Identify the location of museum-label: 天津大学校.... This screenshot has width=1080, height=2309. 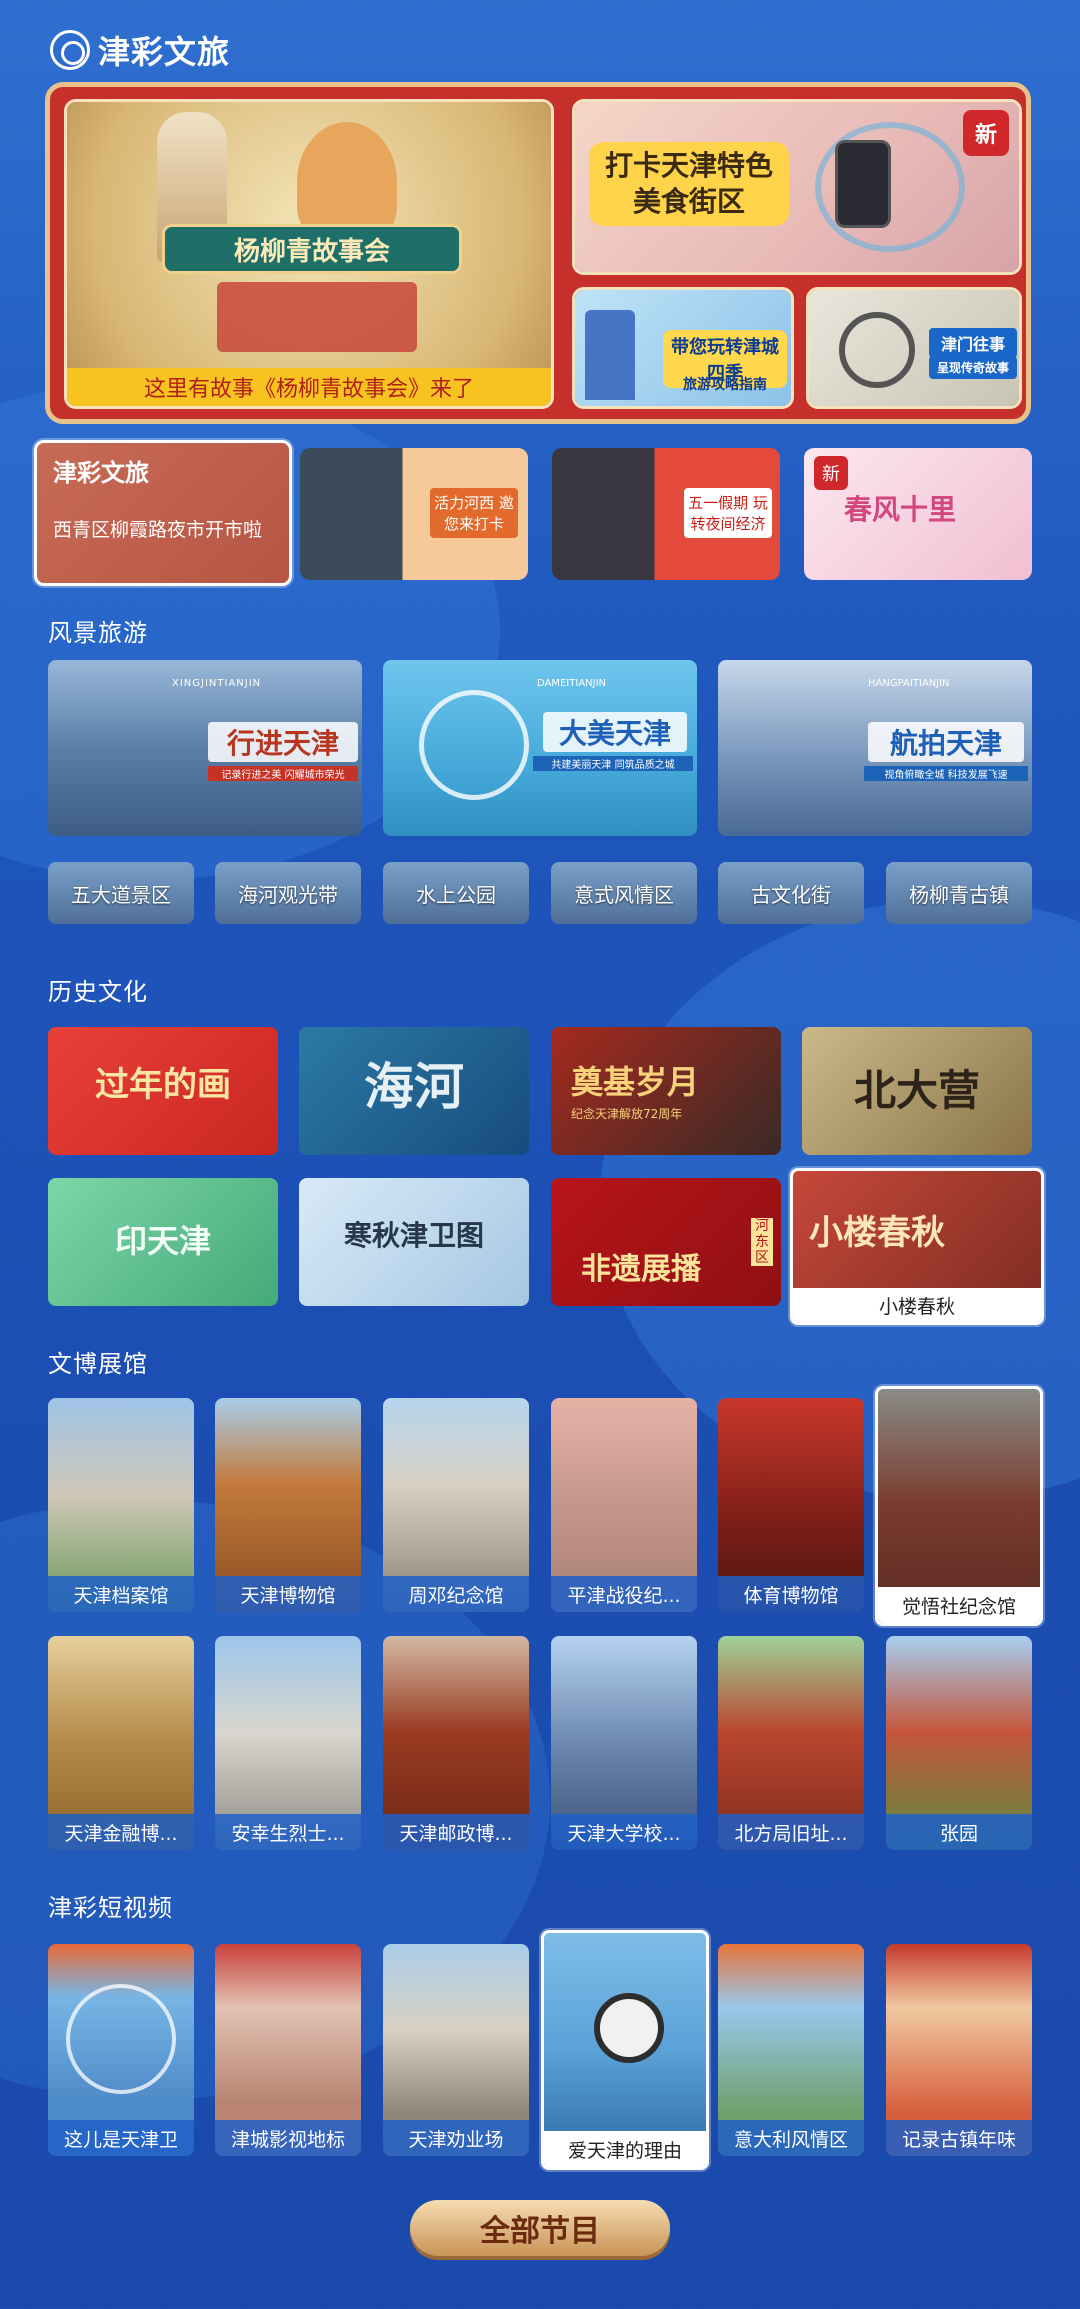
(624, 1832).